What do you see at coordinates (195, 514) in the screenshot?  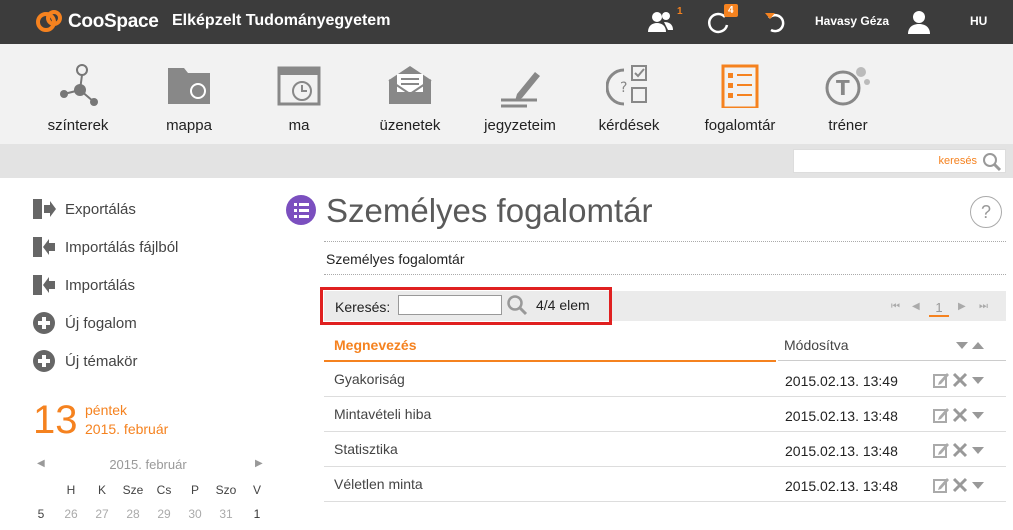 I see `calendar-day: 30` at bounding box center [195, 514].